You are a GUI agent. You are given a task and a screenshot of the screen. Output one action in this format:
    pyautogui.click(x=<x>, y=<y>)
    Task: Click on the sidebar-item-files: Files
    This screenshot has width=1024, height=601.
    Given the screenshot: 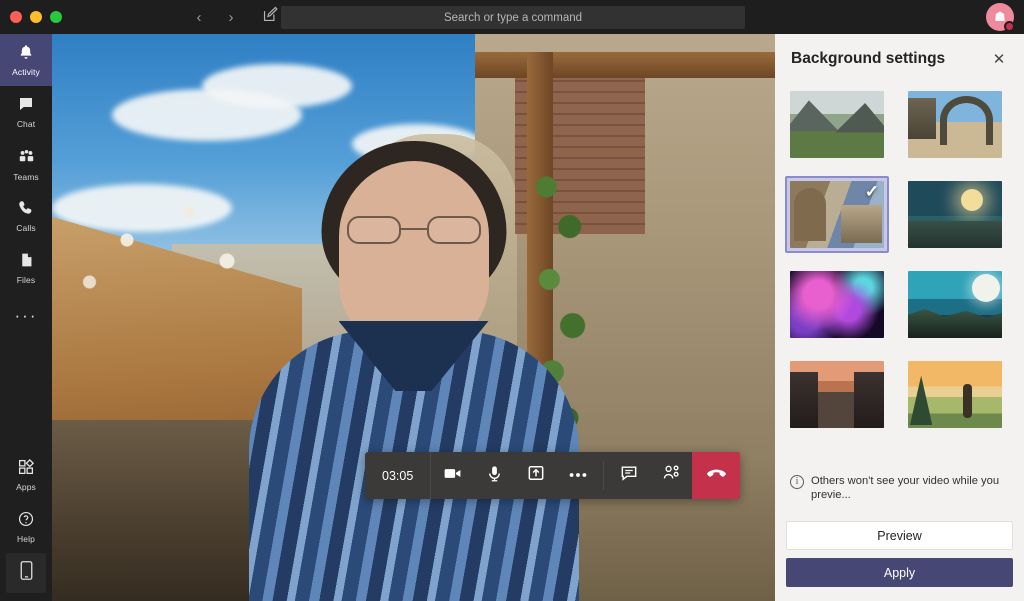 What is the action you would take?
    pyautogui.click(x=26, y=268)
    